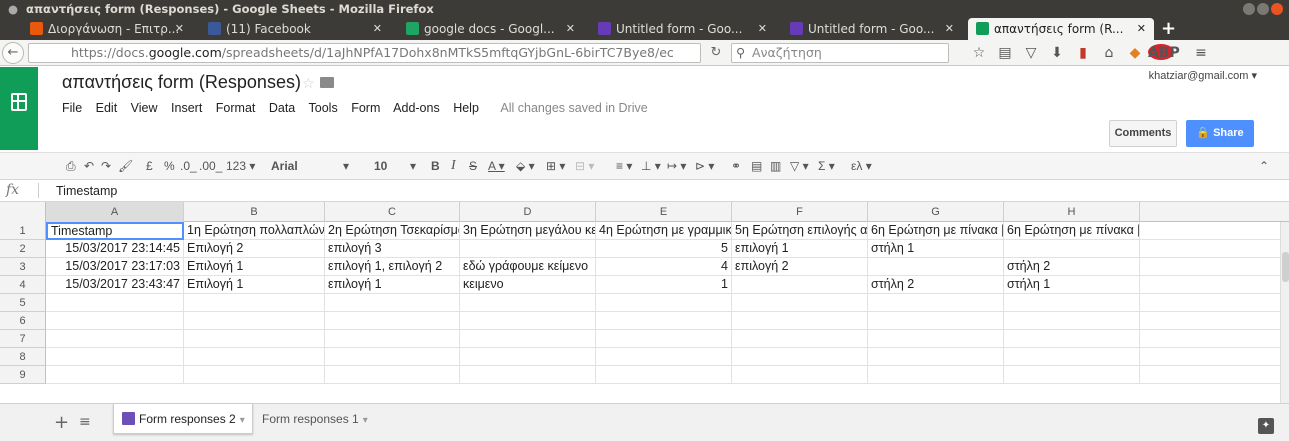 The height and width of the screenshot is (441, 1289). I want to click on percent-format-button: %, so click(169, 166).